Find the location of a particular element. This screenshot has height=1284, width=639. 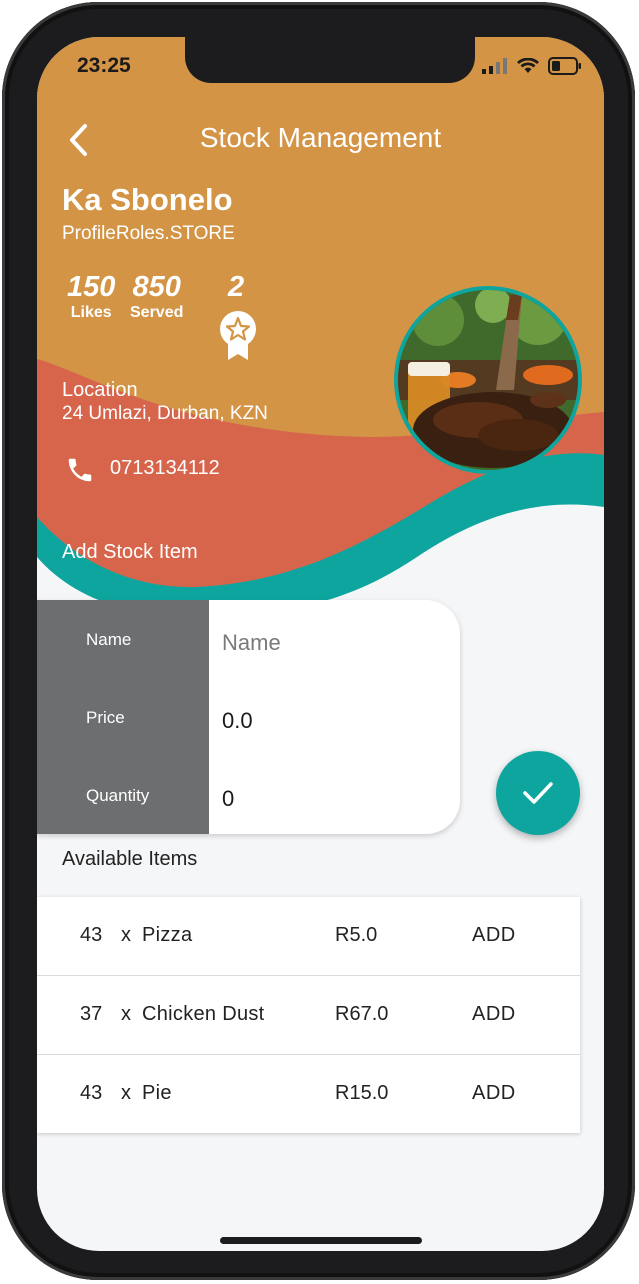

stat-awards: 2 is located at coordinates (236, 287).